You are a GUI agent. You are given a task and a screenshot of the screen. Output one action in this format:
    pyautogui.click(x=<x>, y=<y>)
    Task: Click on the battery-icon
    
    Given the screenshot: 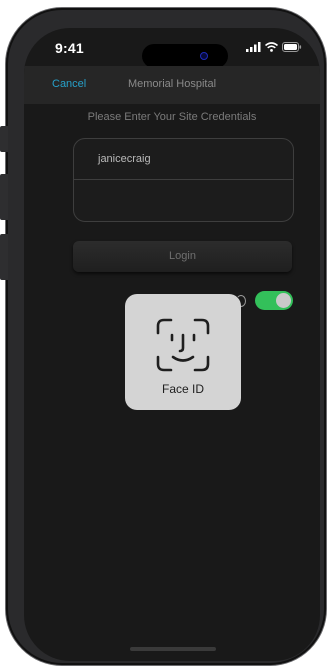 What is the action you would take?
    pyautogui.click(x=292, y=47)
    